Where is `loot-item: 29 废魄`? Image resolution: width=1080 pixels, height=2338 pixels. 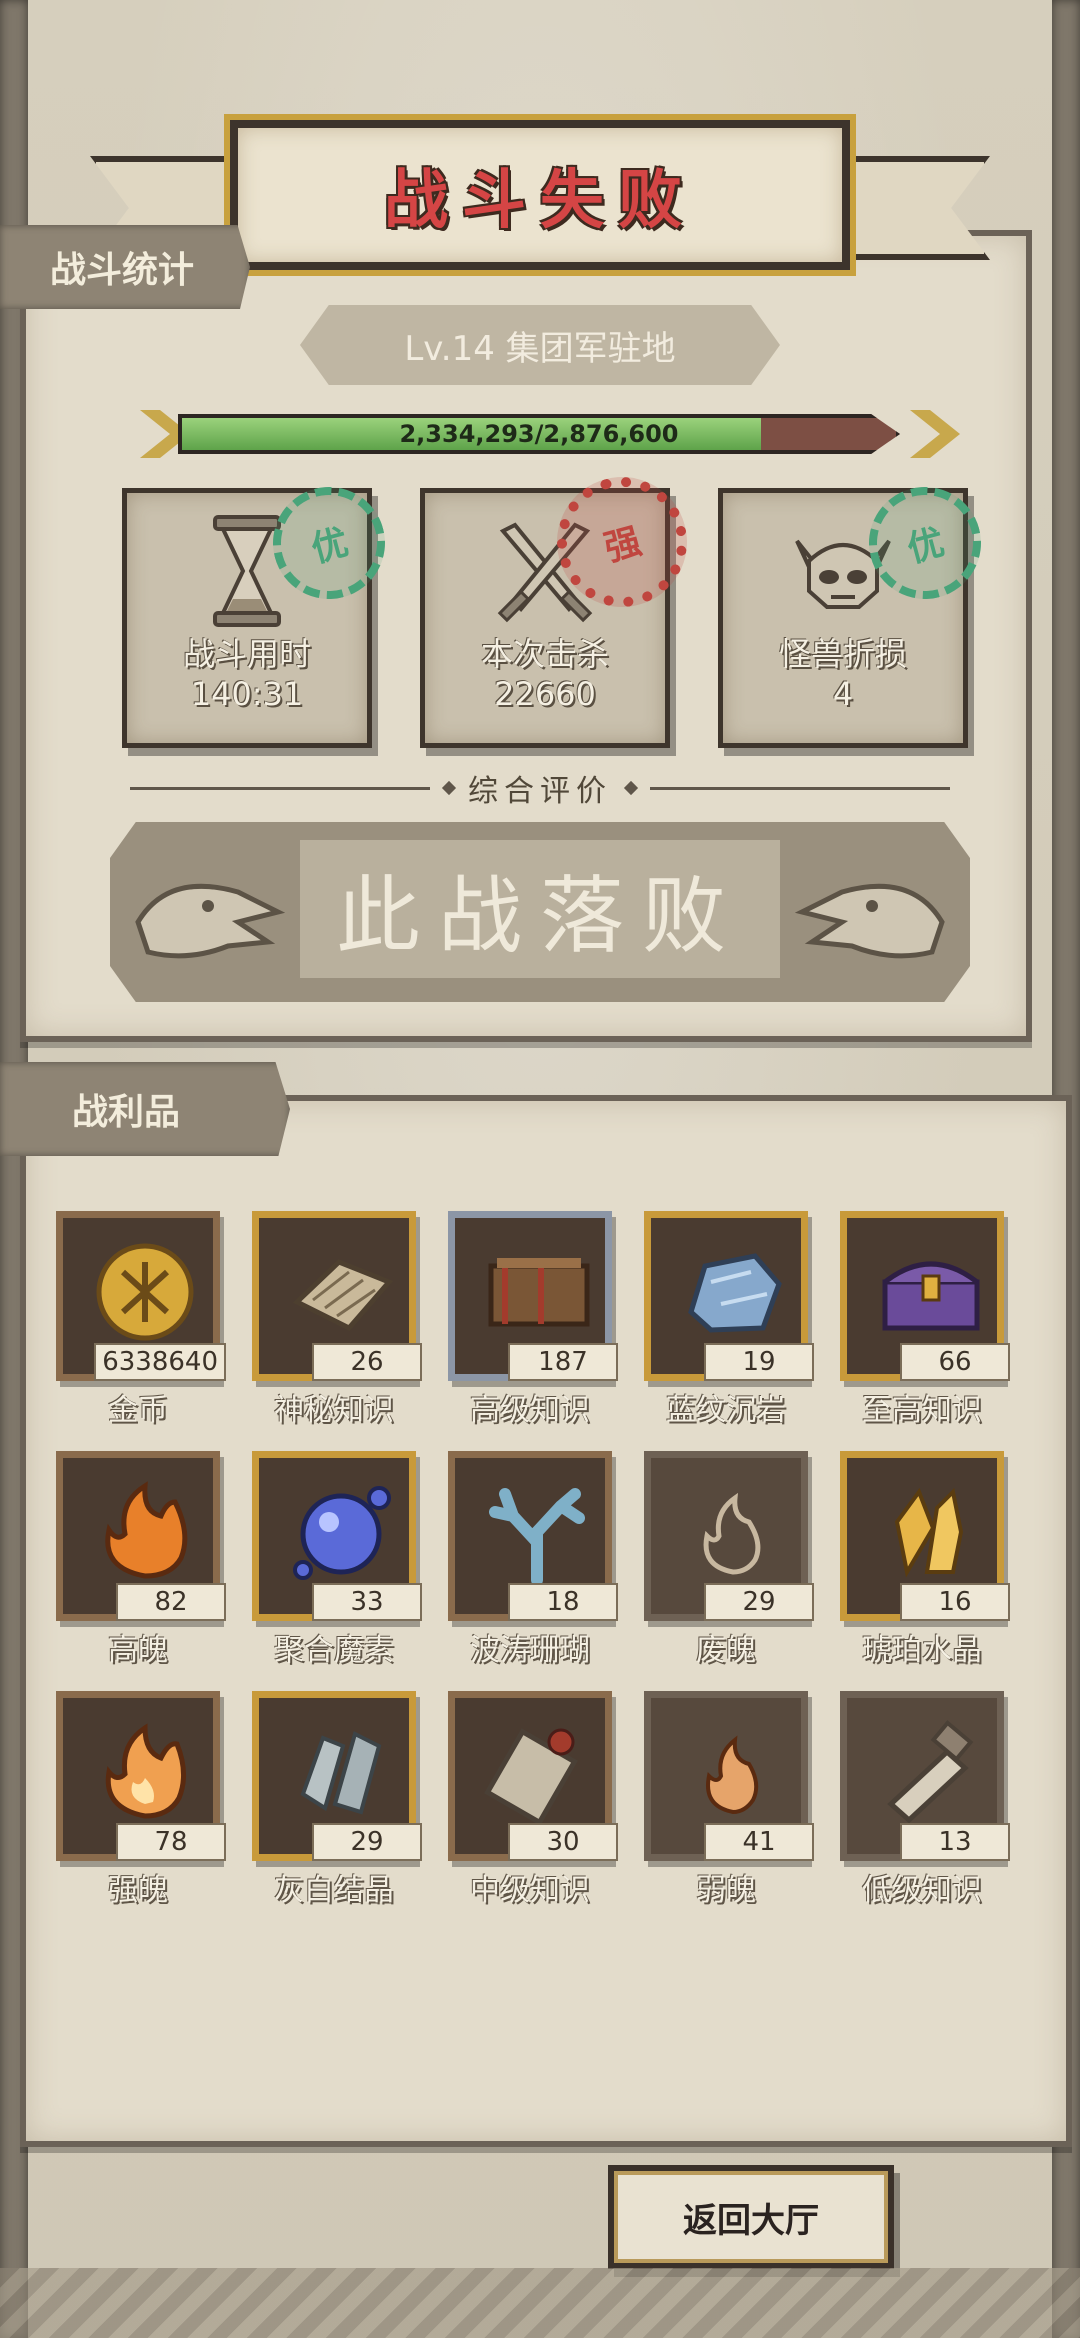
loot-item: 29 废魄 is located at coordinates (726, 1556).